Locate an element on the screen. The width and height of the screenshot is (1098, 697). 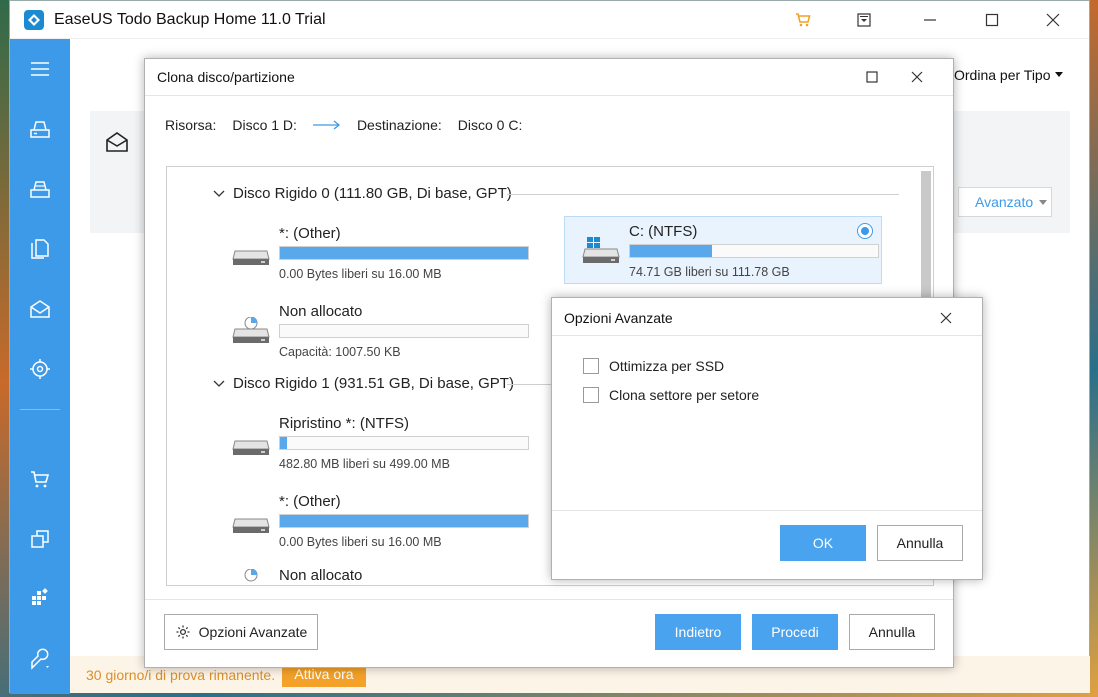
sidebar-divider is located at coordinates (40, 409).